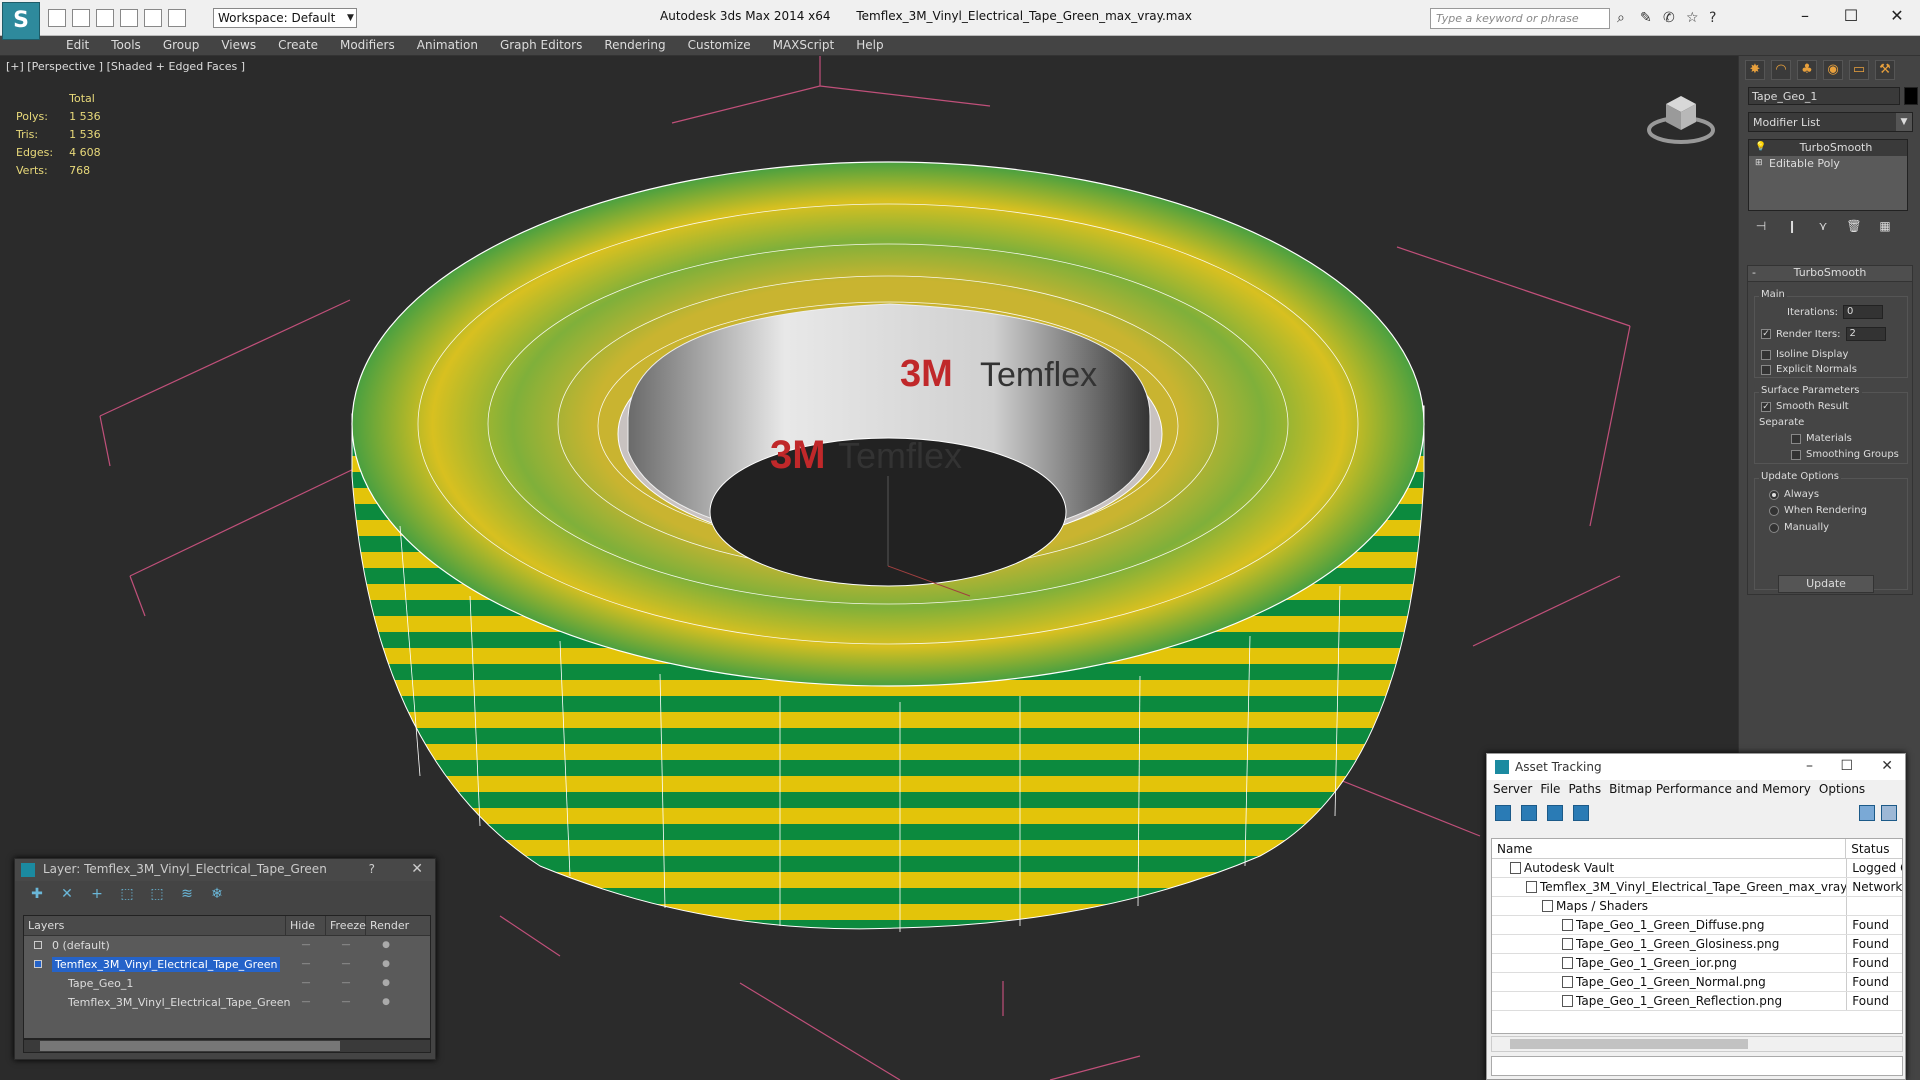  What do you see at coordinates (1885, 70) in the screenshot?
I see `utilities-tab-icon: ⚒` at bounding box center [1885, 70].